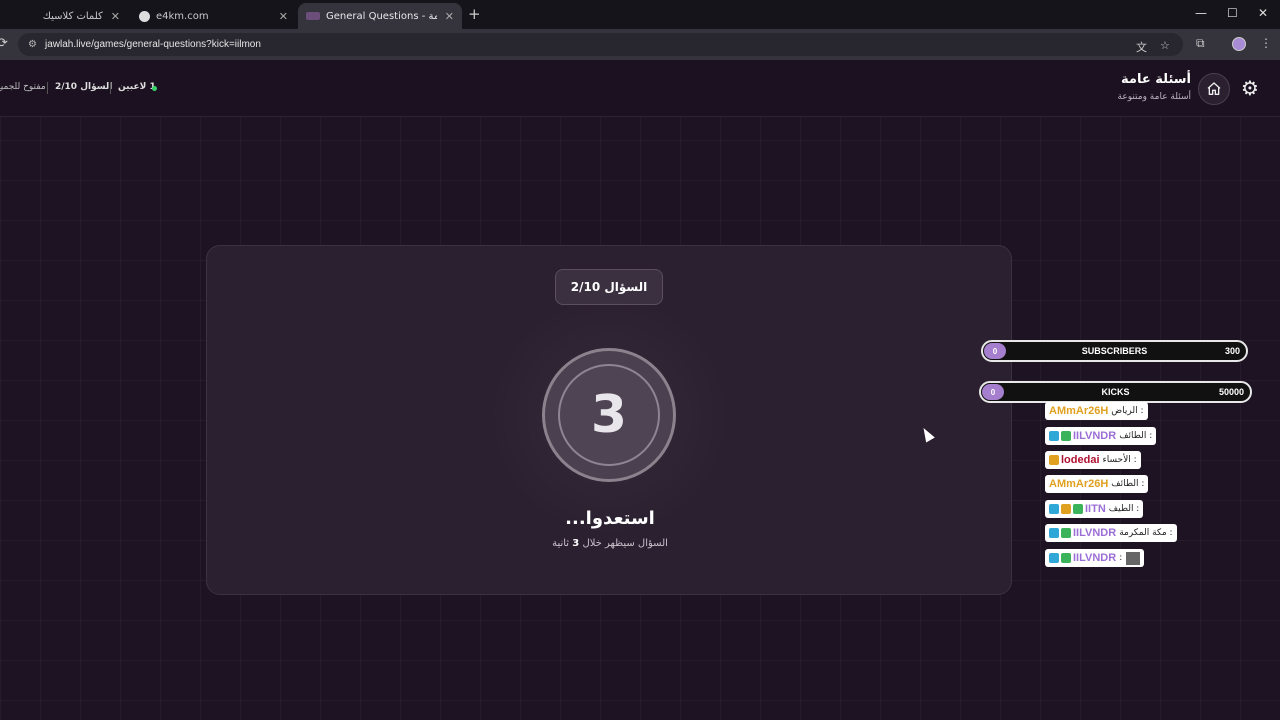 The width and height of the screenshot is (1280, 720). Describe the element at coordinates (137, 87) in the screenshot. I see `status-player-count: 1 لاعبين` at that location.